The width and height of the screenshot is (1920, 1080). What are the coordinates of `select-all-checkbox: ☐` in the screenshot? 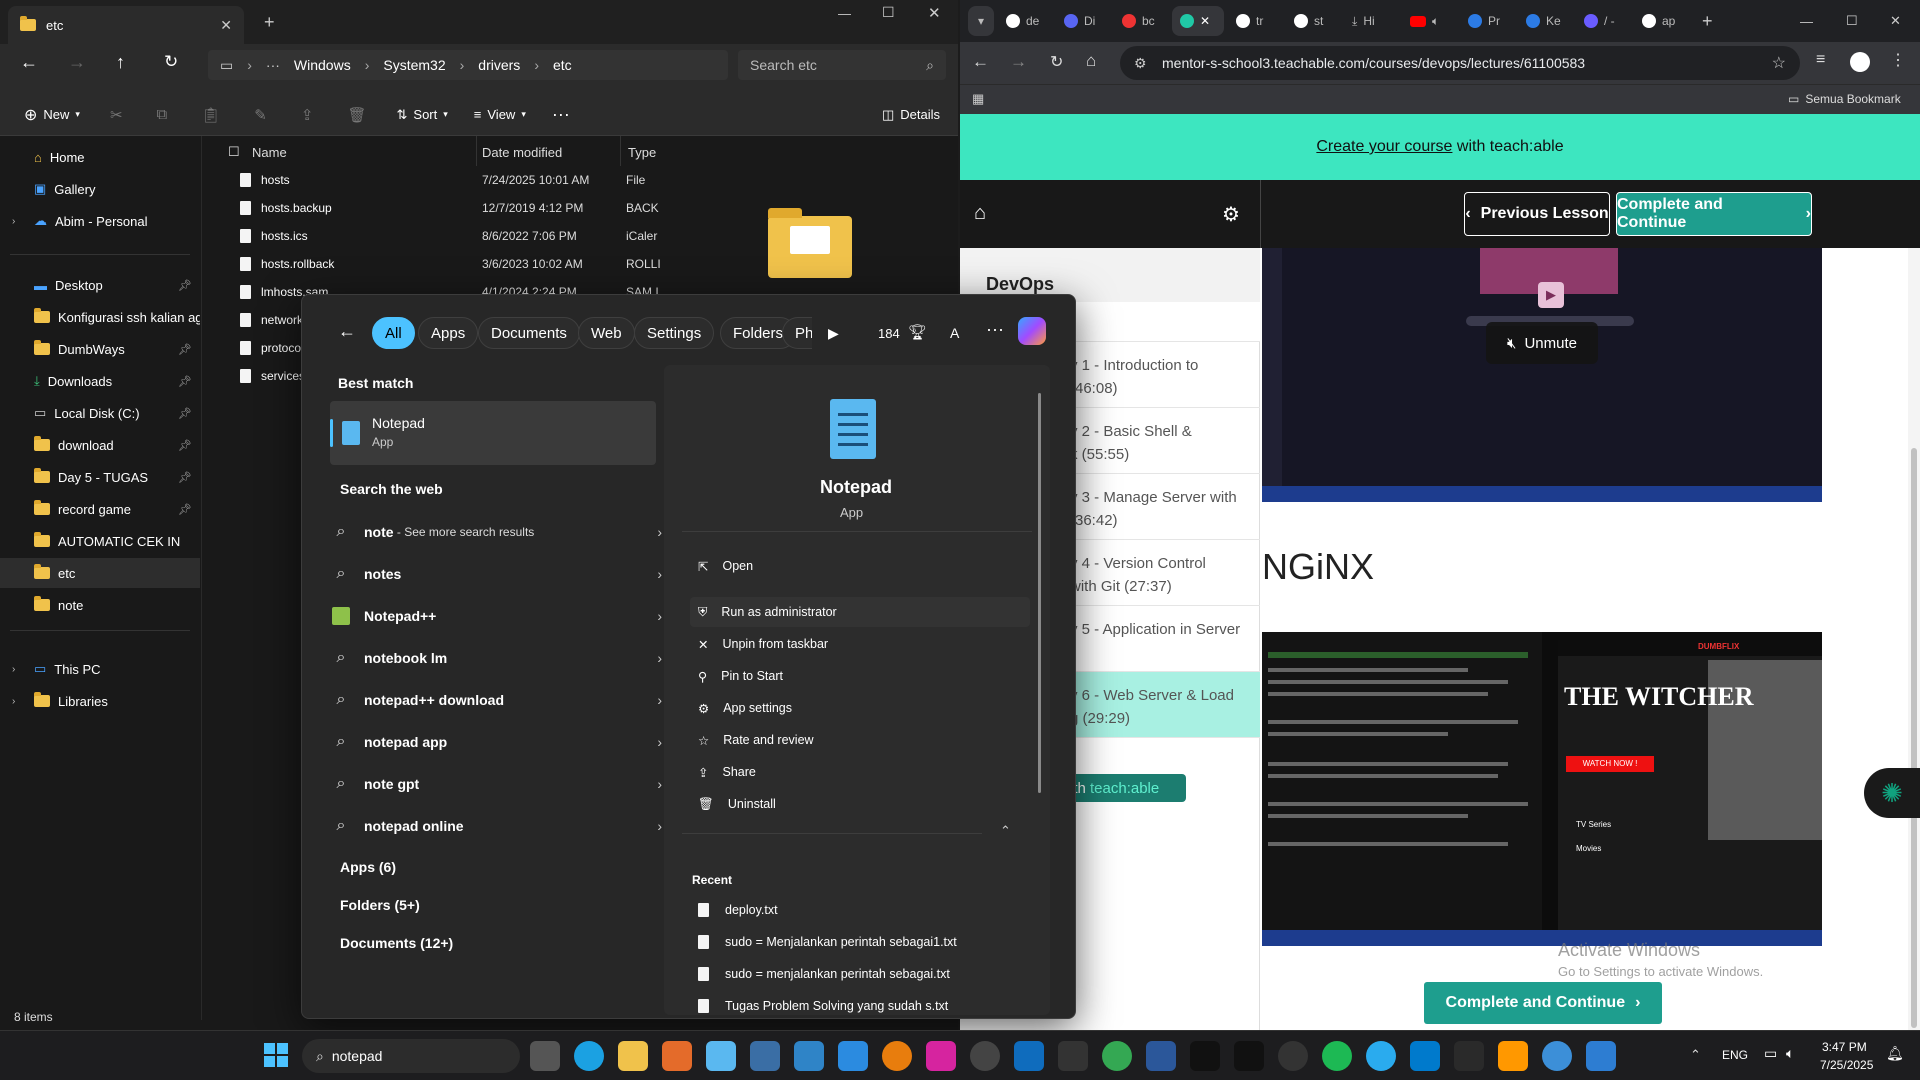 It's located at (234, 152).